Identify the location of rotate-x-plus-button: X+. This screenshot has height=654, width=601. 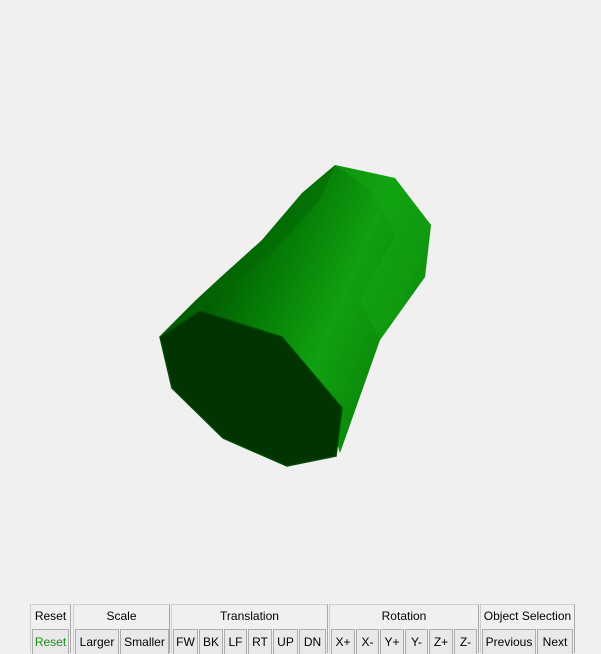
(343, 641).